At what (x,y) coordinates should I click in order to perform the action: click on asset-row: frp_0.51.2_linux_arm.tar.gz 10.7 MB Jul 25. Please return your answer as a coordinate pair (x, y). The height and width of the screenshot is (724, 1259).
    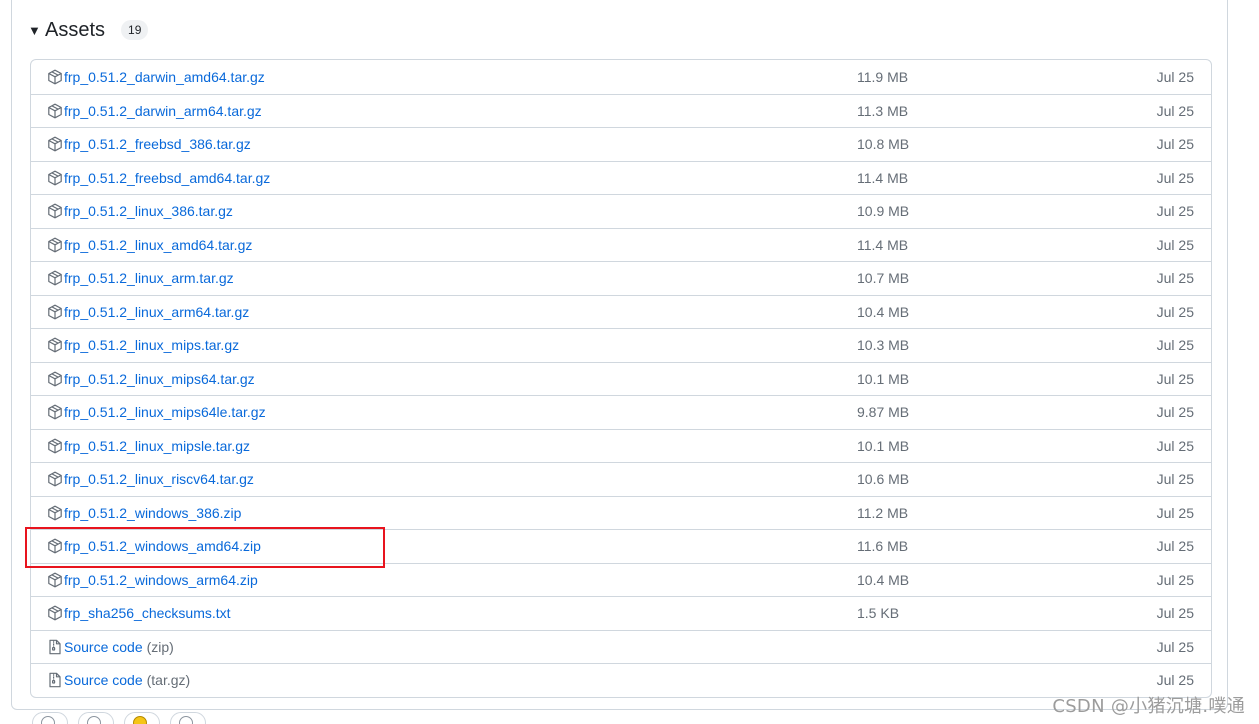
    Looking at the image, I should click on (621, 278).